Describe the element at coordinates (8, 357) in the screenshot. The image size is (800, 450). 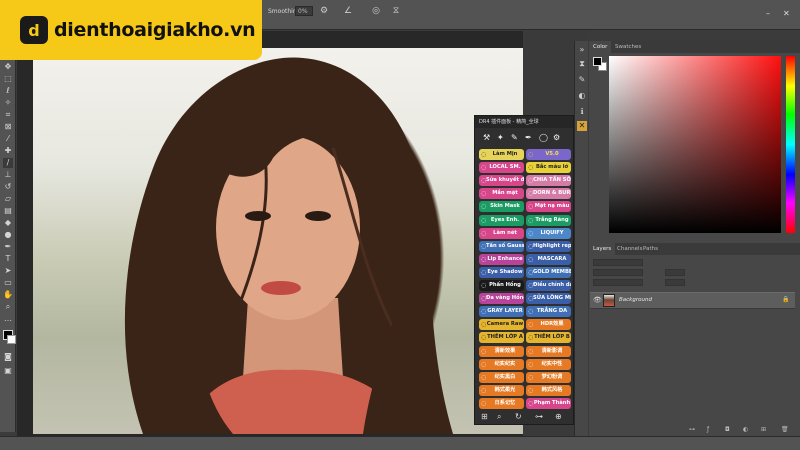
I see `quick-mask-icon: ◙` at that location.